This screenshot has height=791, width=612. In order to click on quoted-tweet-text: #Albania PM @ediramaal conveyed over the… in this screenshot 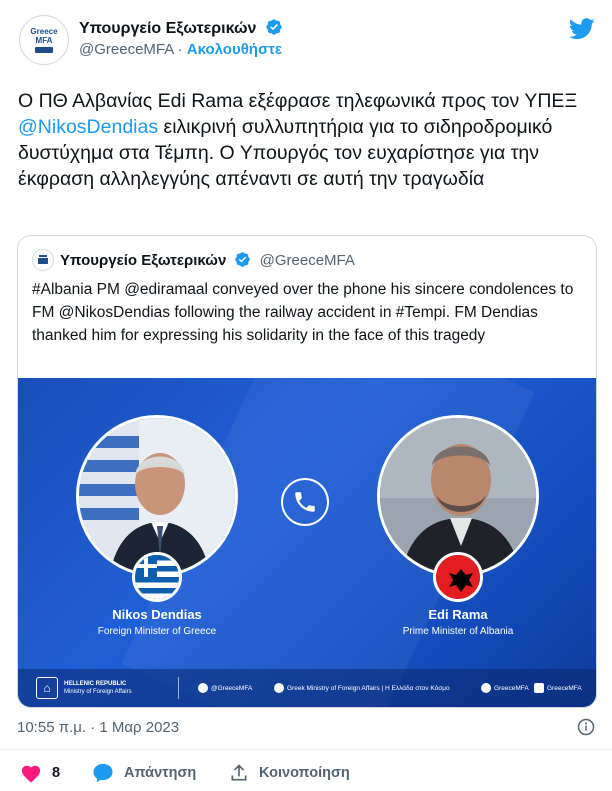, I will do `click(303, 312)`.